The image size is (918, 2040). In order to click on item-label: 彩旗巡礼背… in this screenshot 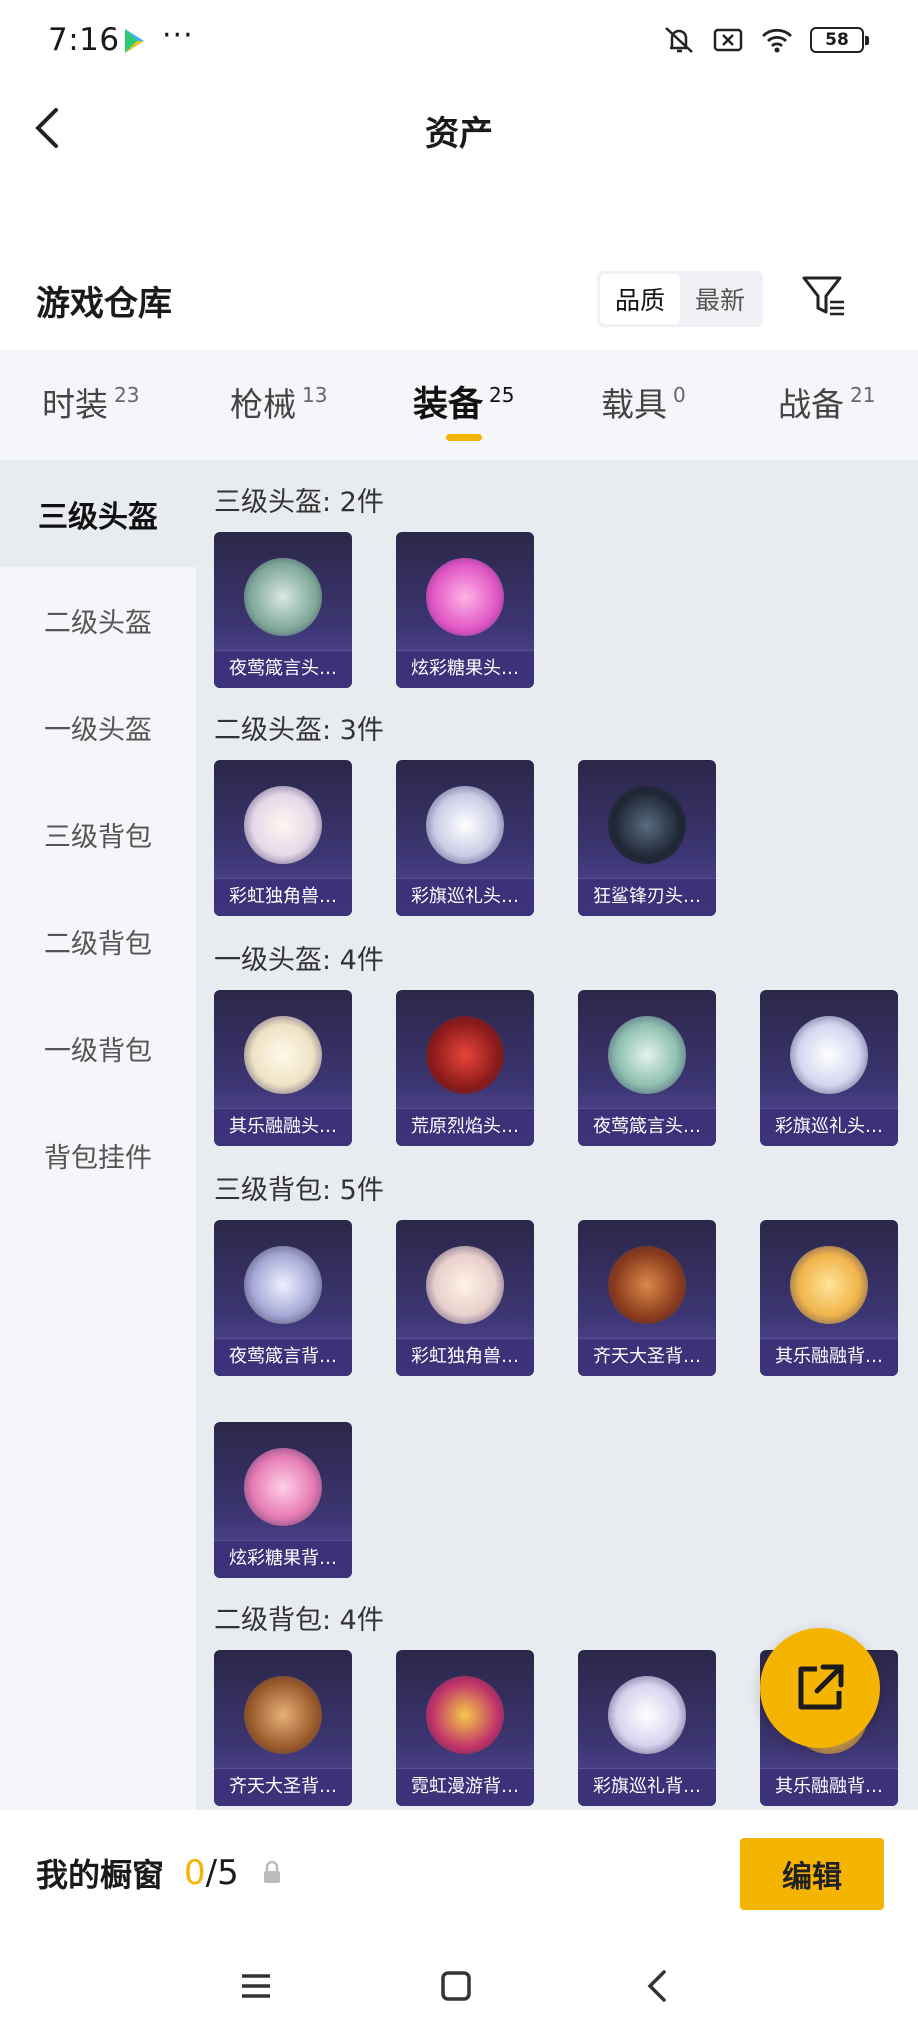, I will do `click(647, 1787)`.